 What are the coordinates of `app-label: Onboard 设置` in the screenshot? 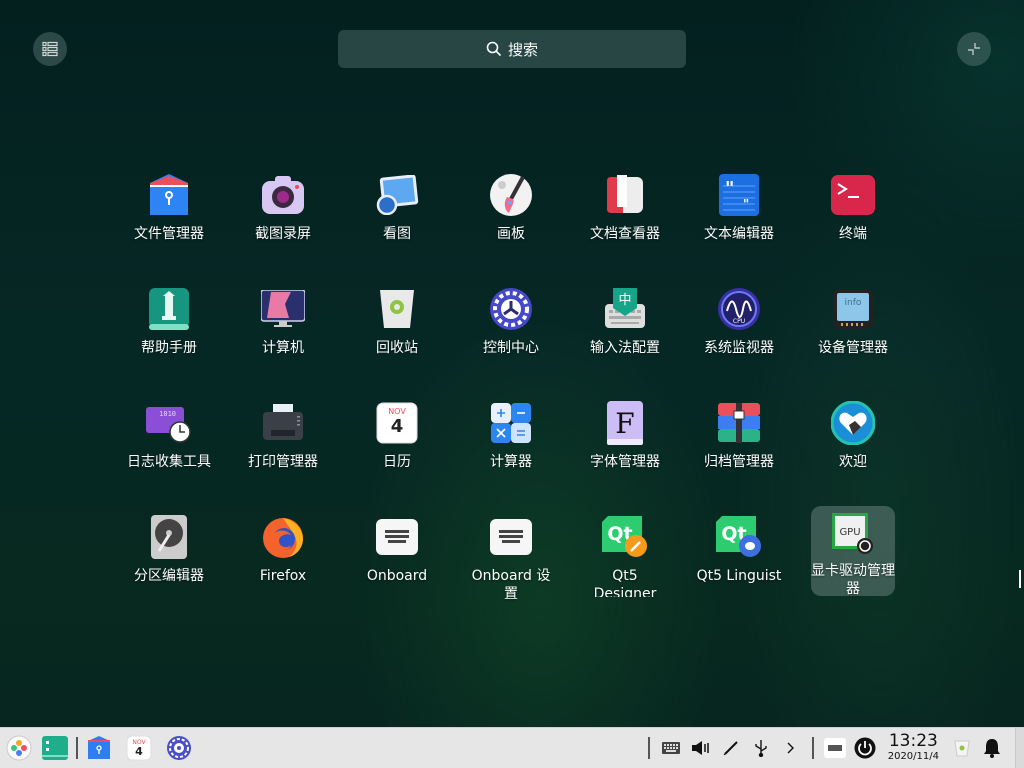 It's located at (511, 585).